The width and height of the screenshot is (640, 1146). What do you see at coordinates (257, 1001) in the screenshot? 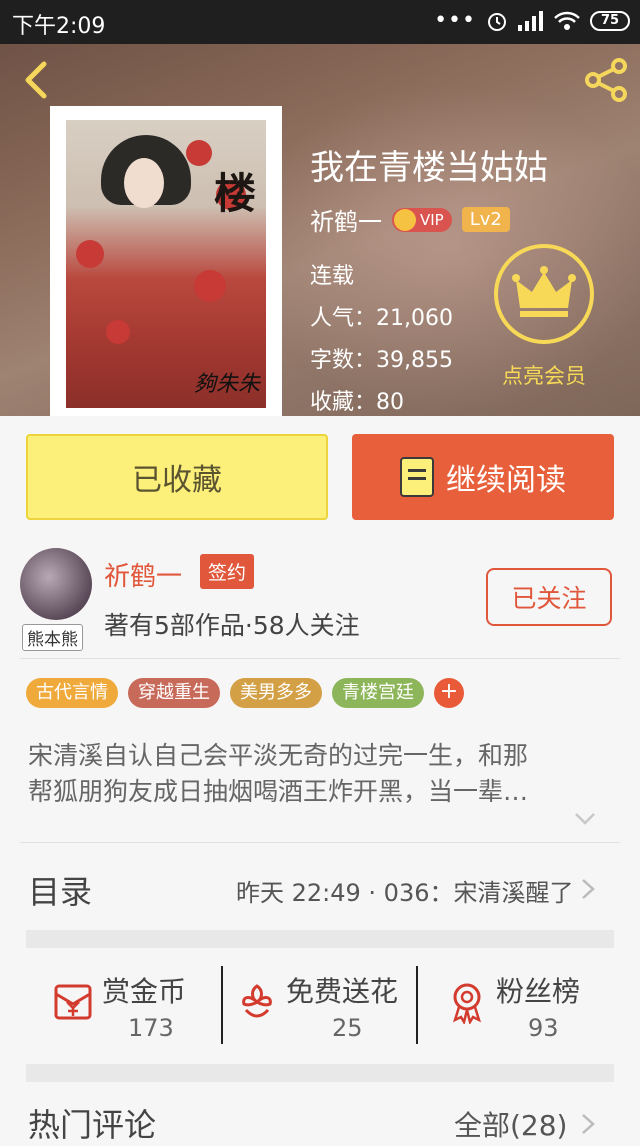
I see `flower-icon` at bounding box center [257, 1001].